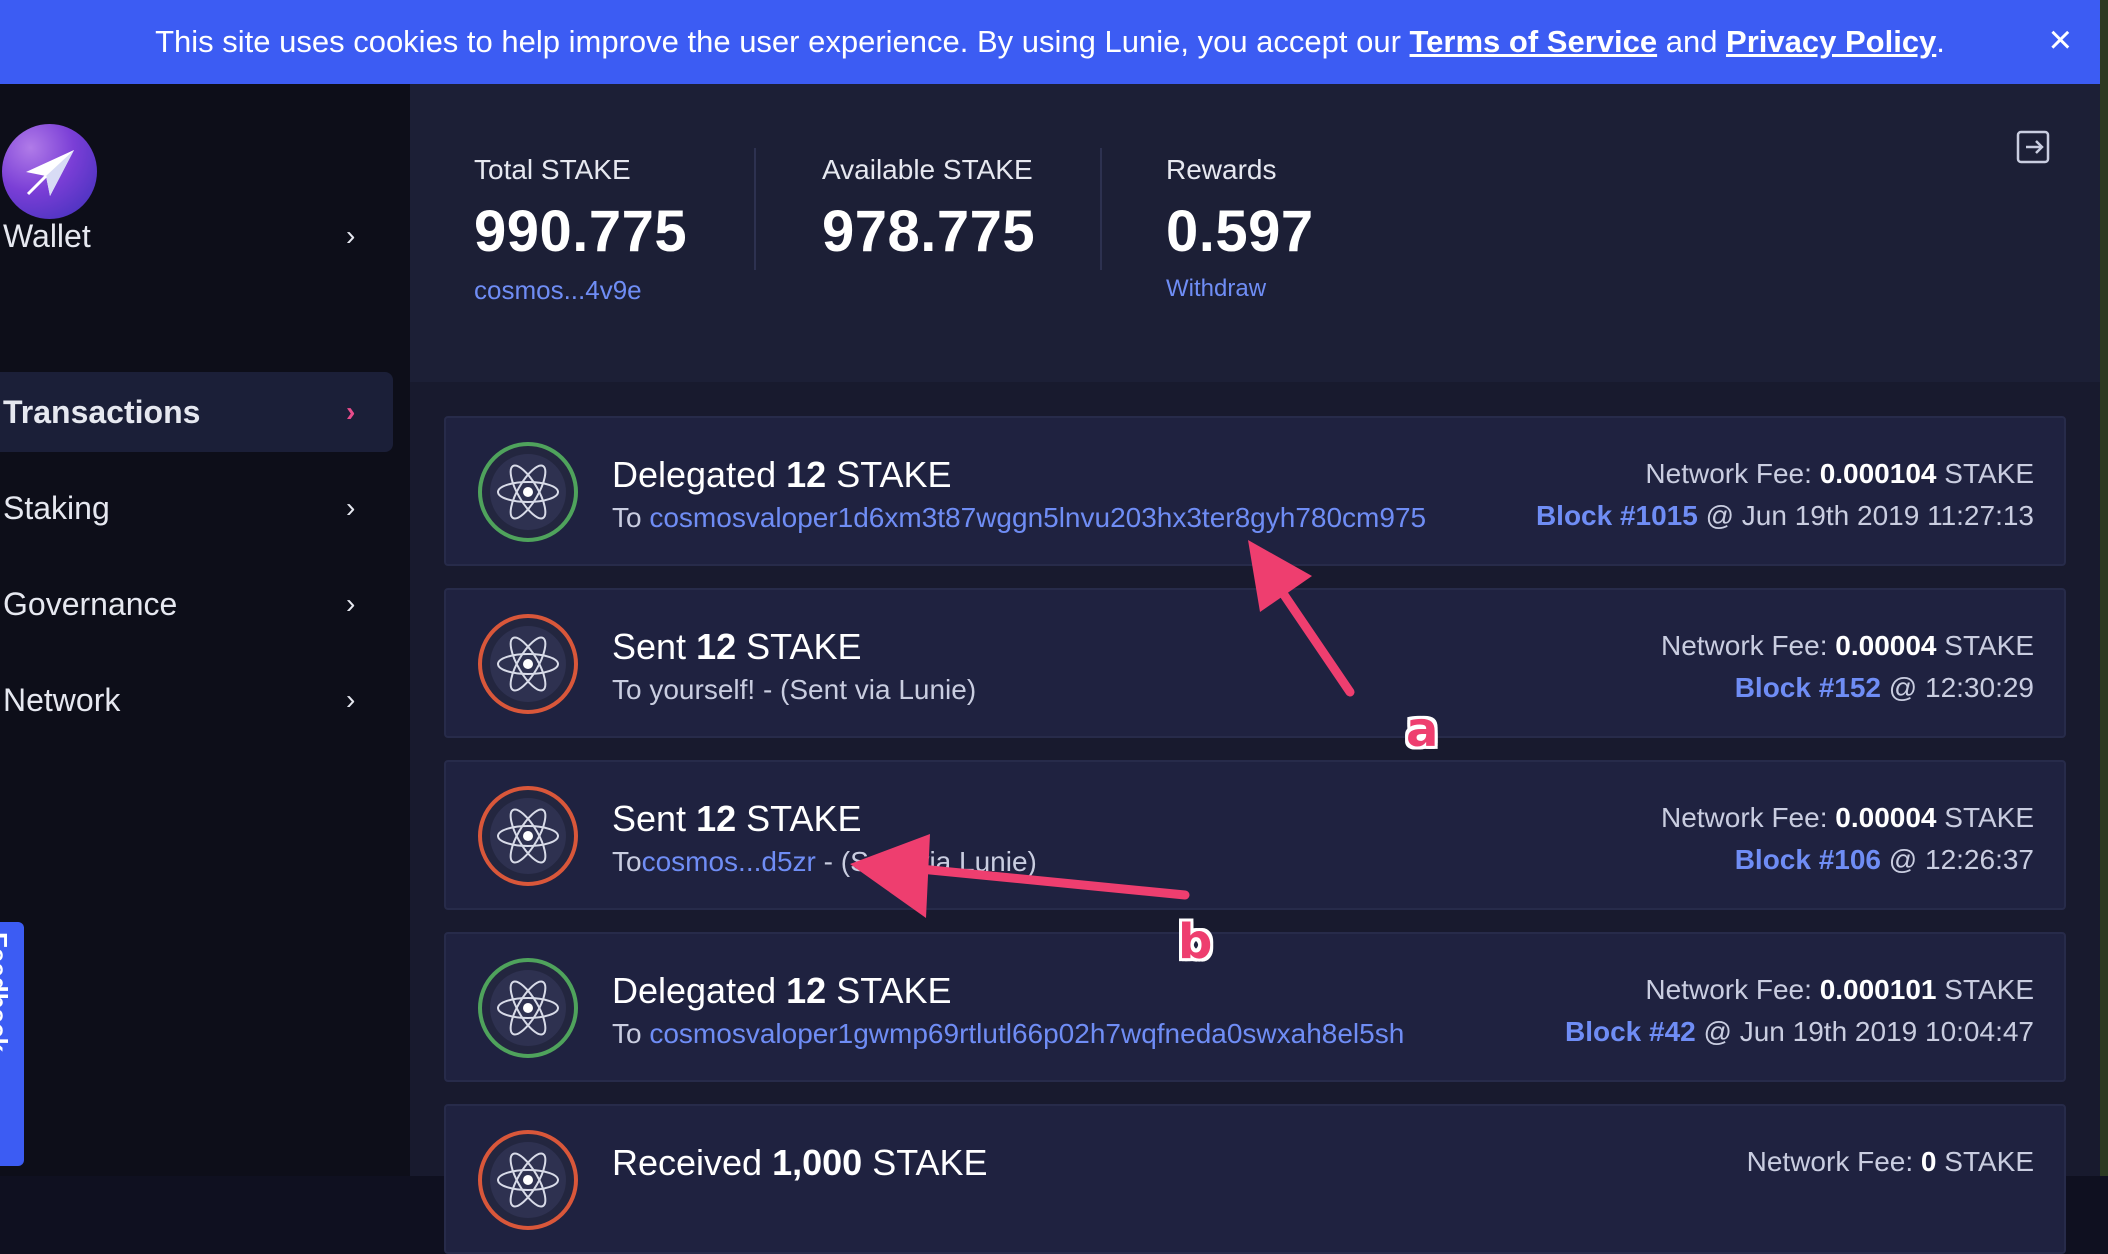  I want to click on network-fee: Network Fee: 0.000101 STAKE, so click(1839, 989).